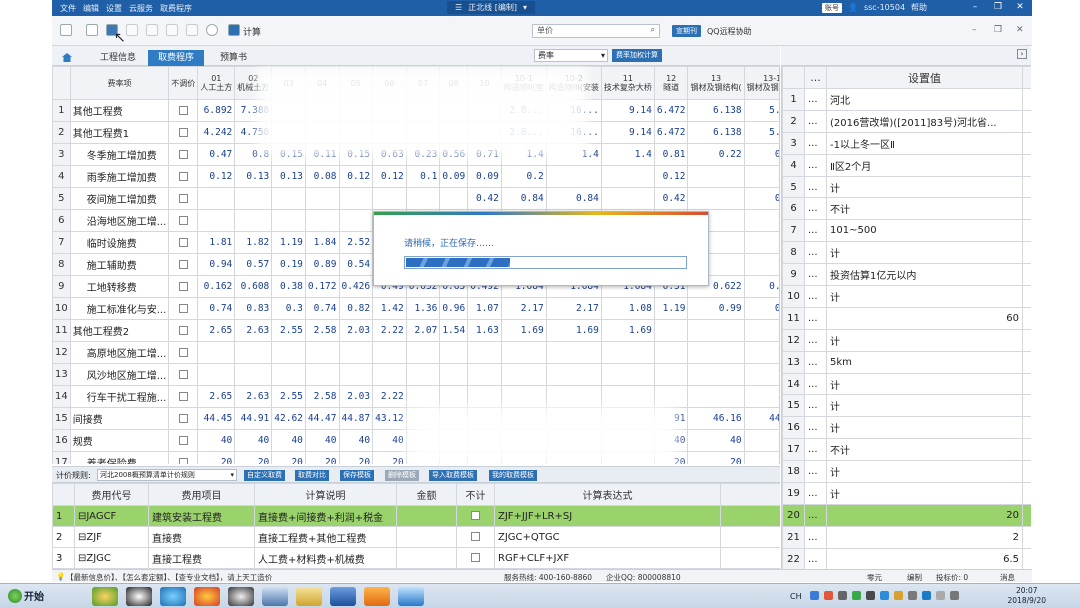  What do you see at coordinates (454, 308) in the screenshot?
I see `rate-cell: 0.96` at bounding box center [454, 308].